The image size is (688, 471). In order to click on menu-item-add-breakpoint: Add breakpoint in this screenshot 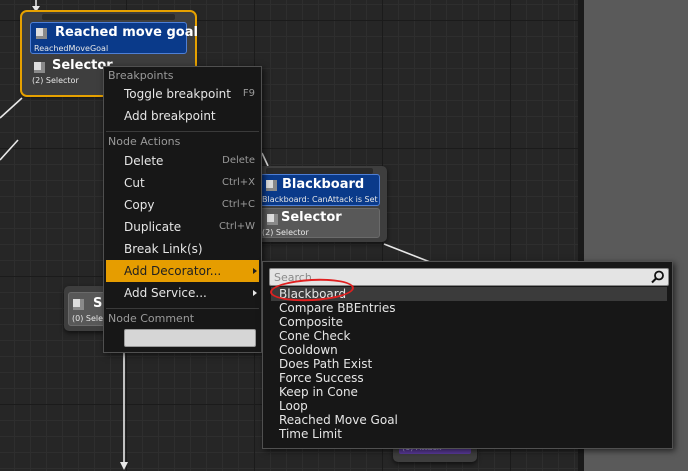, I will do `click(182, 116)`.